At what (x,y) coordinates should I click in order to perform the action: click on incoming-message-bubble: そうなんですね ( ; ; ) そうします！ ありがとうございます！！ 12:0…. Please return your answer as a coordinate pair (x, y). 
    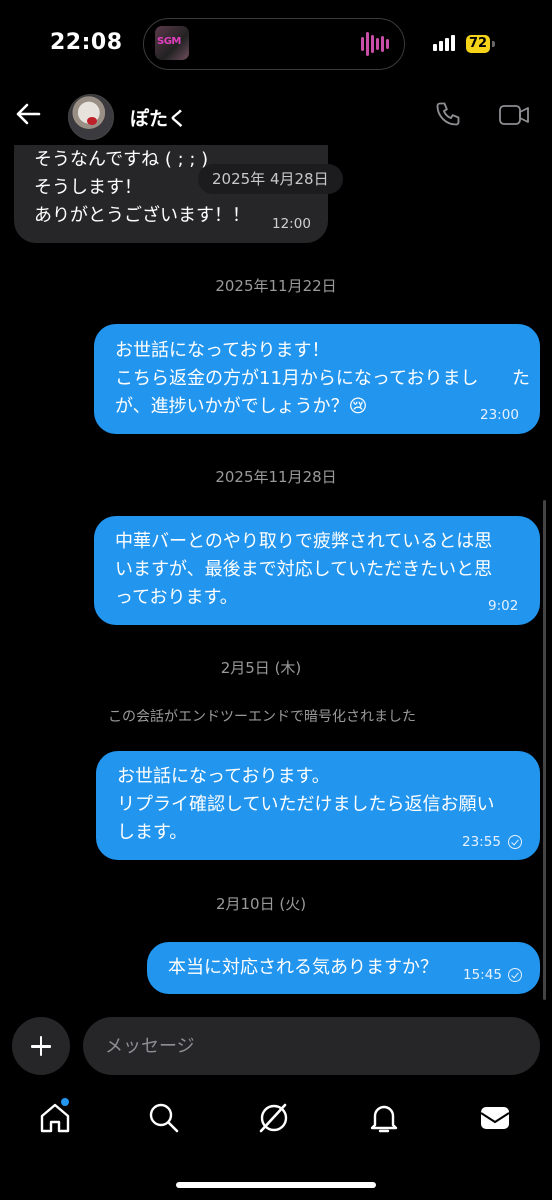
    Looking at the image, I should click on (171, 194).